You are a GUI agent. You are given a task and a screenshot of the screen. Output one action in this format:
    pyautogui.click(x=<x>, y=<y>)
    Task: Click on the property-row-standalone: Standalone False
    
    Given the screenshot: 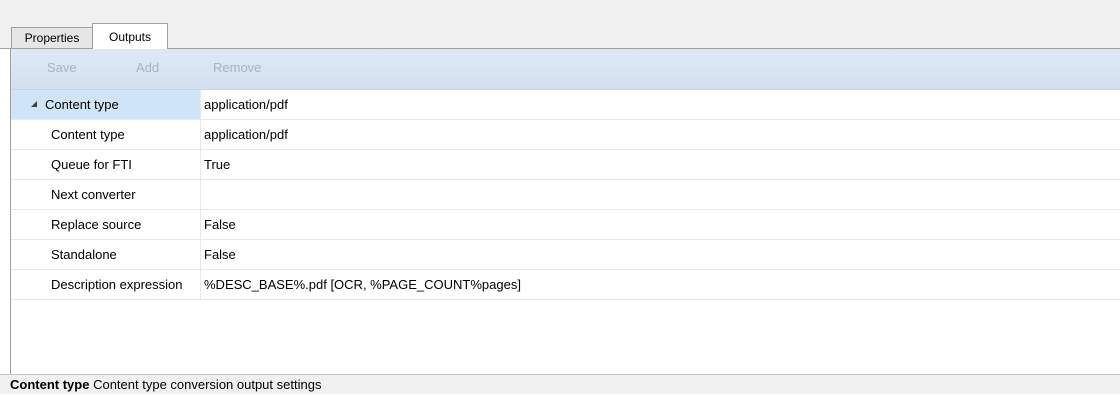 What is the action you would take?
    pyautogui.click(x=565, y=255)
    